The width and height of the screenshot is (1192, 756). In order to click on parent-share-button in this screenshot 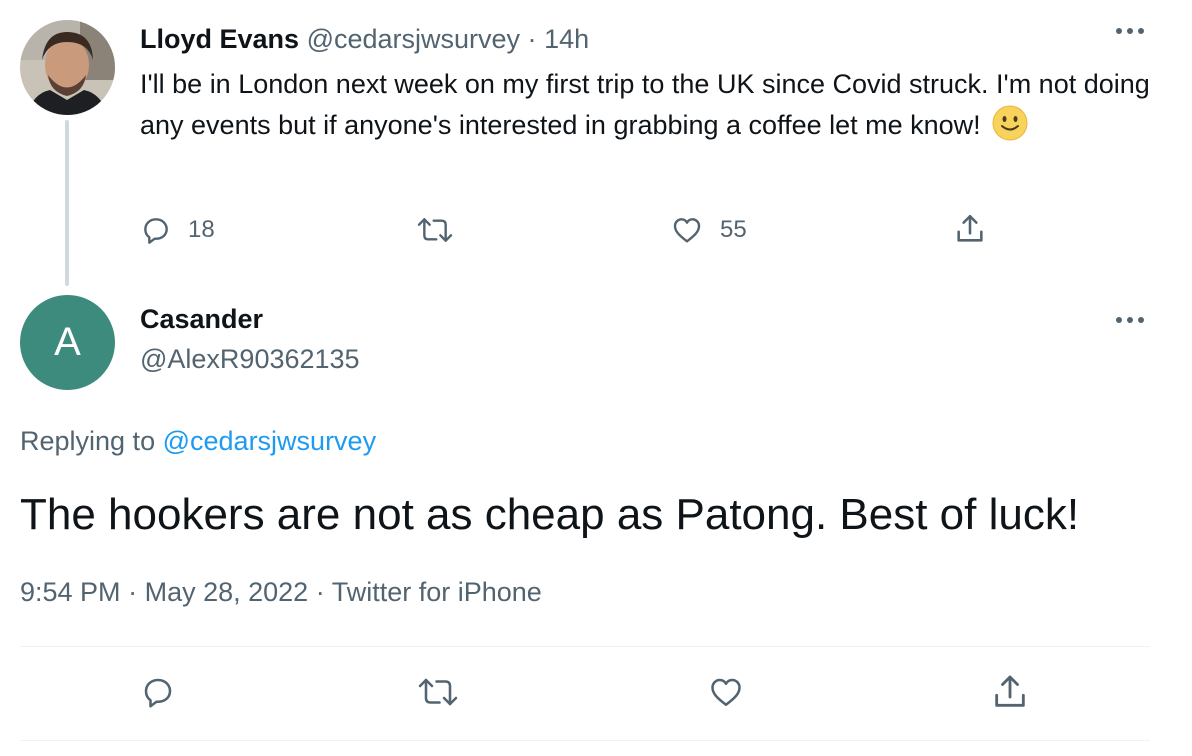, I will do `click(970, 229)`.